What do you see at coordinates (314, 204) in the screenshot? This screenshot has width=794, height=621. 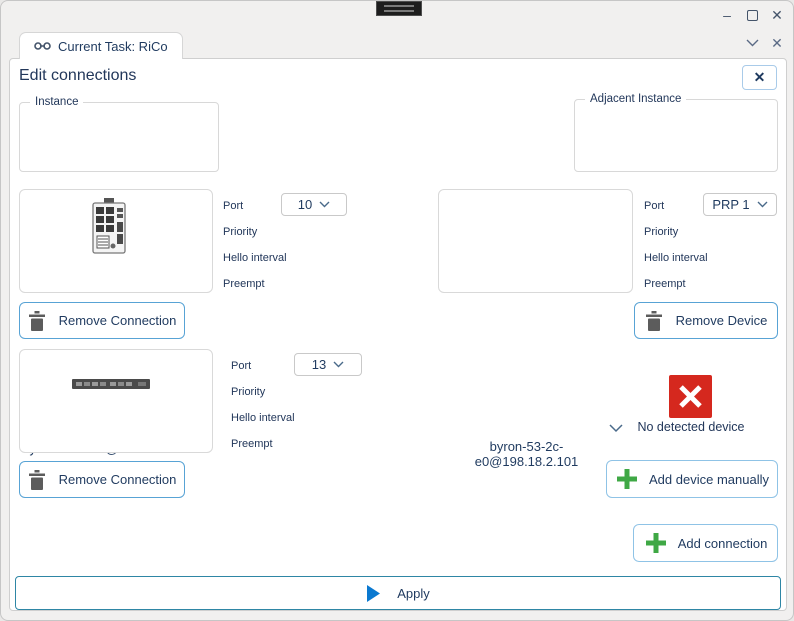 I see `port-select: 10` at bounding box center [314, 204].